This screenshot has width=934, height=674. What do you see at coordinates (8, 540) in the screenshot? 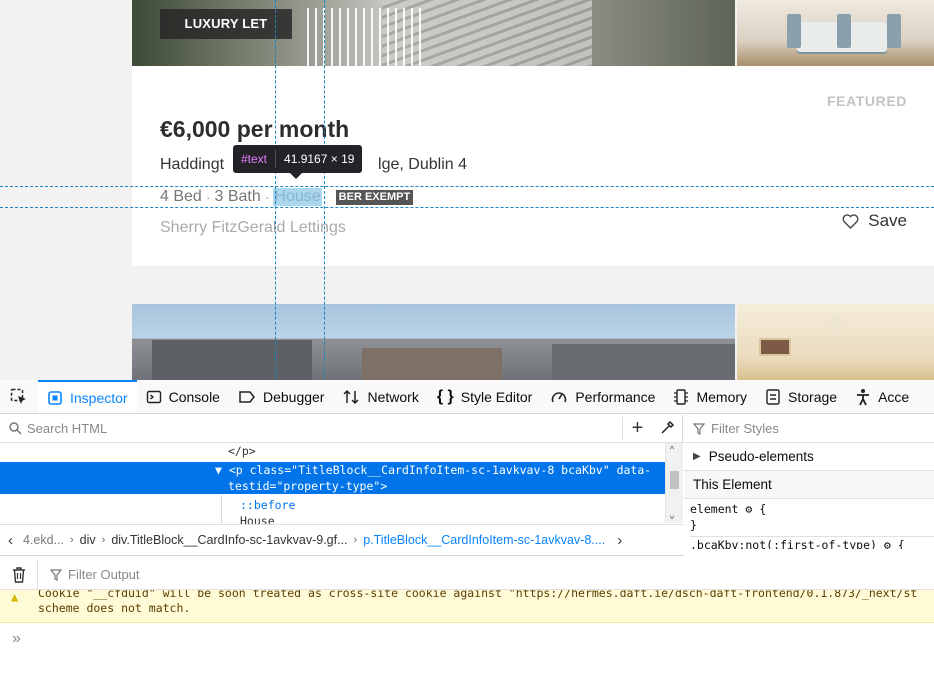
I see `breadcrumb-scroll-left: ‹` at bounding box center [8, 540].